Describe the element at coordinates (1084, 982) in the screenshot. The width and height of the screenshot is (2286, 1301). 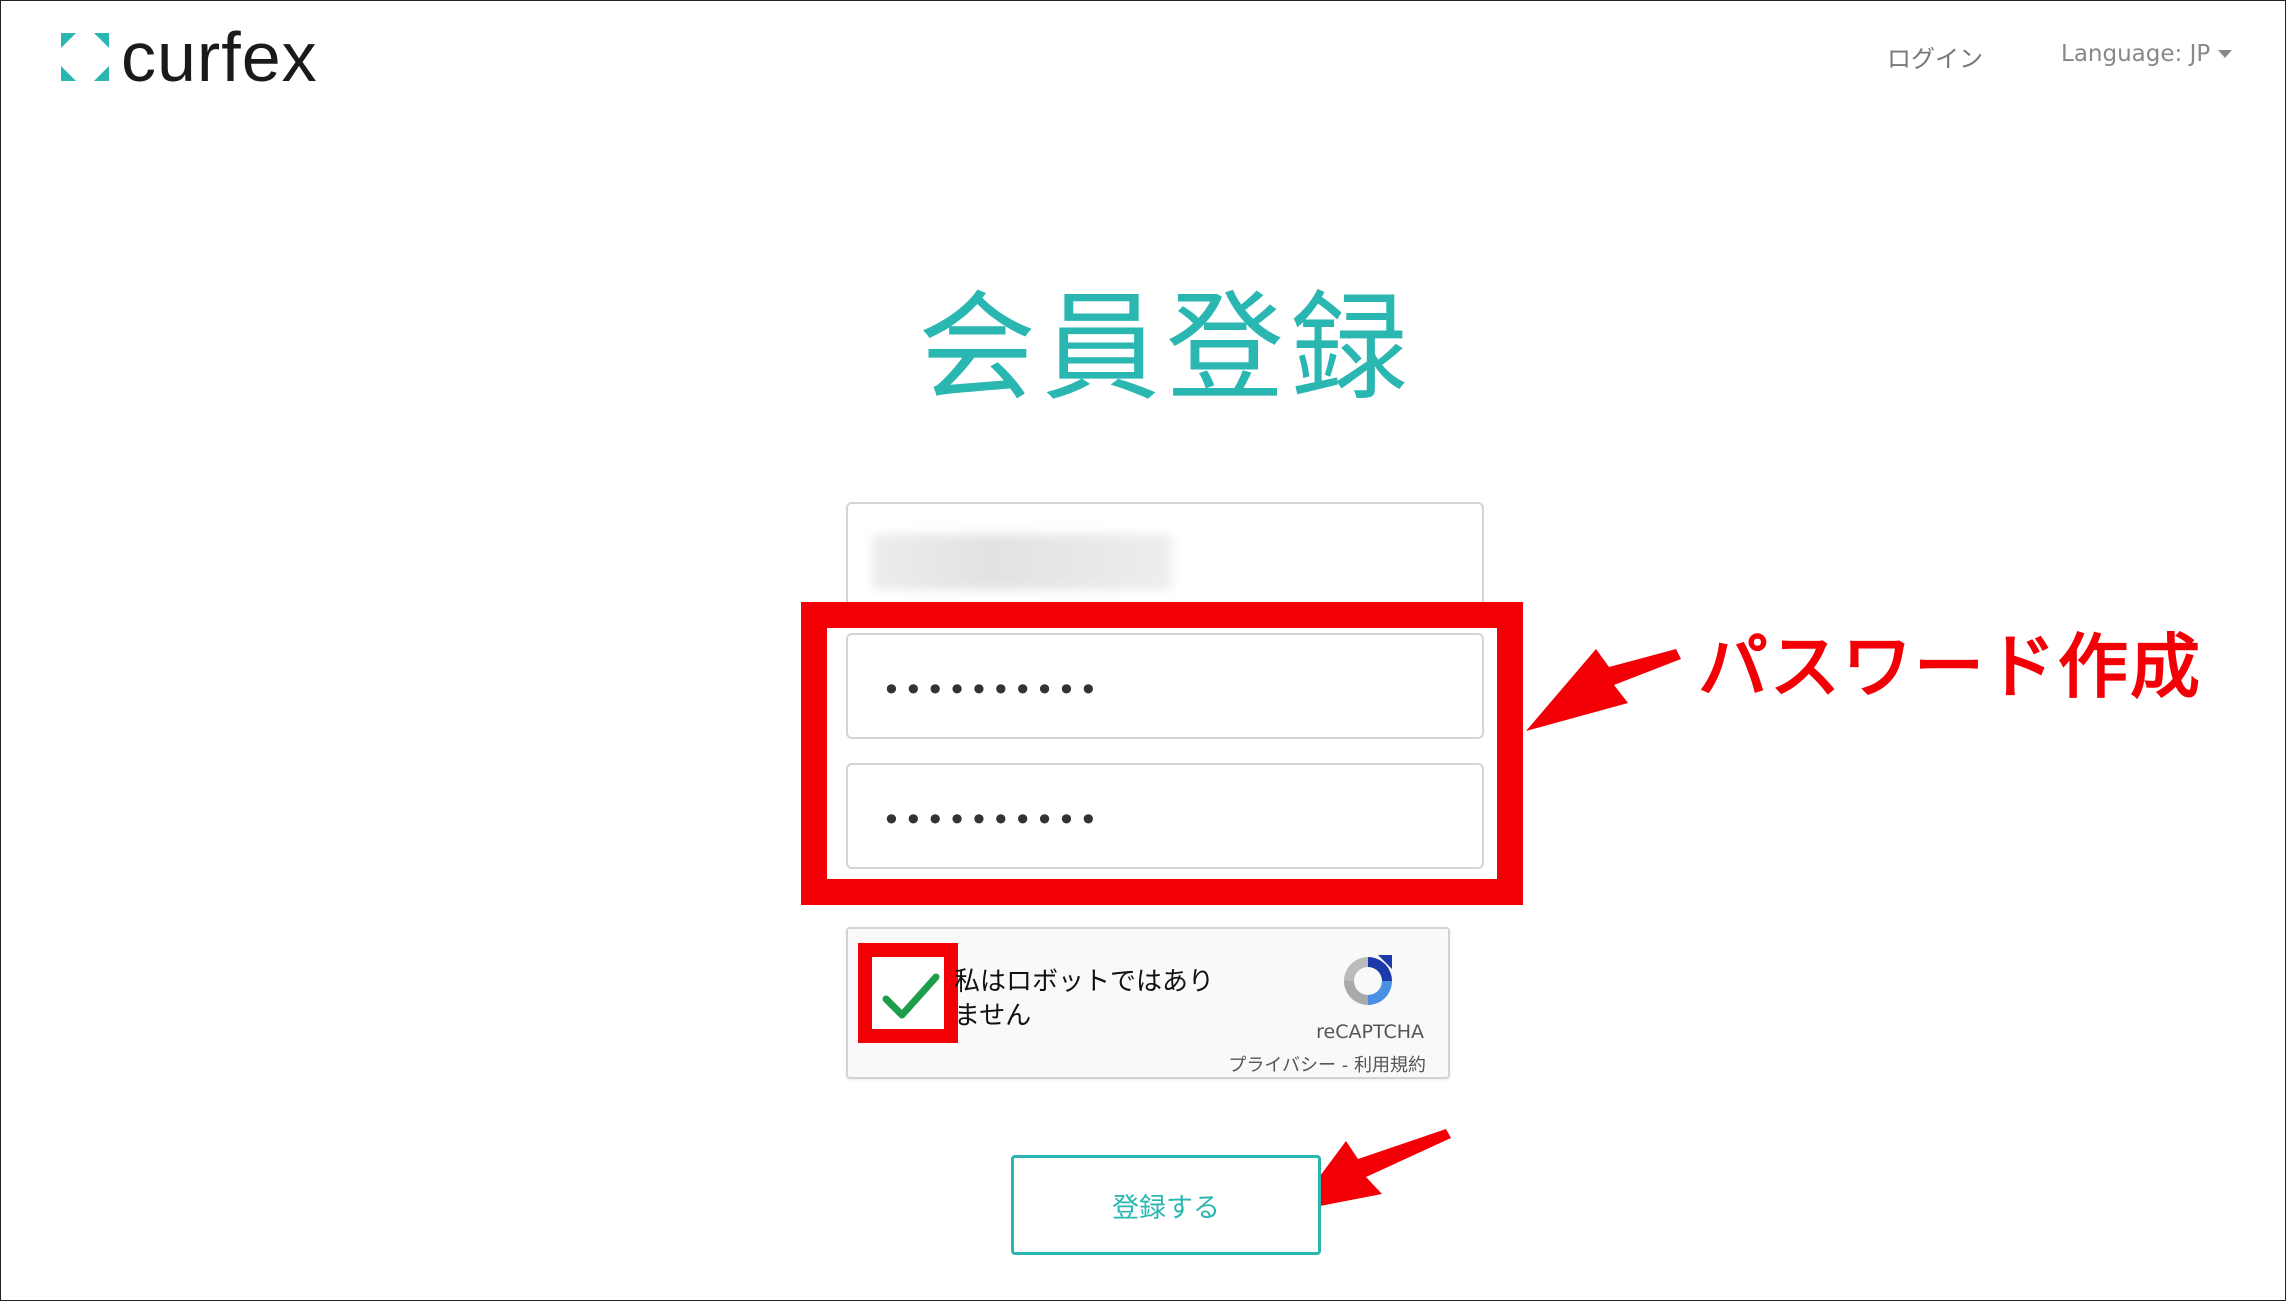
I see `recaptcha-label-line1: 私はロボットではあり` at that location.